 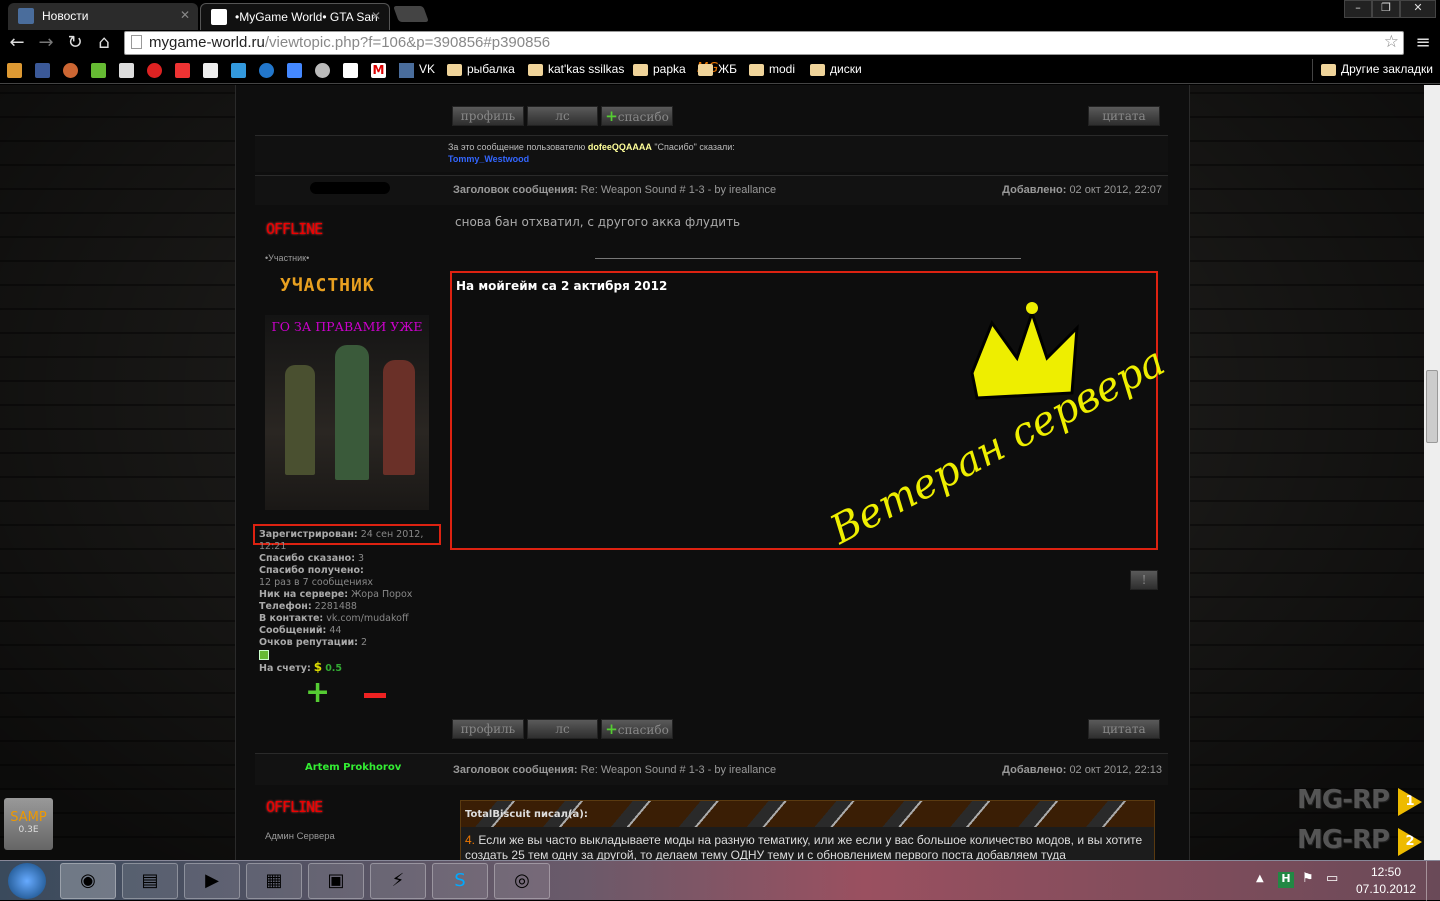 What do you see at coordinates (1260, 878) in the screenshot?
I see `show-hidden-icons: ▲` at bounding box center [1260, 878].